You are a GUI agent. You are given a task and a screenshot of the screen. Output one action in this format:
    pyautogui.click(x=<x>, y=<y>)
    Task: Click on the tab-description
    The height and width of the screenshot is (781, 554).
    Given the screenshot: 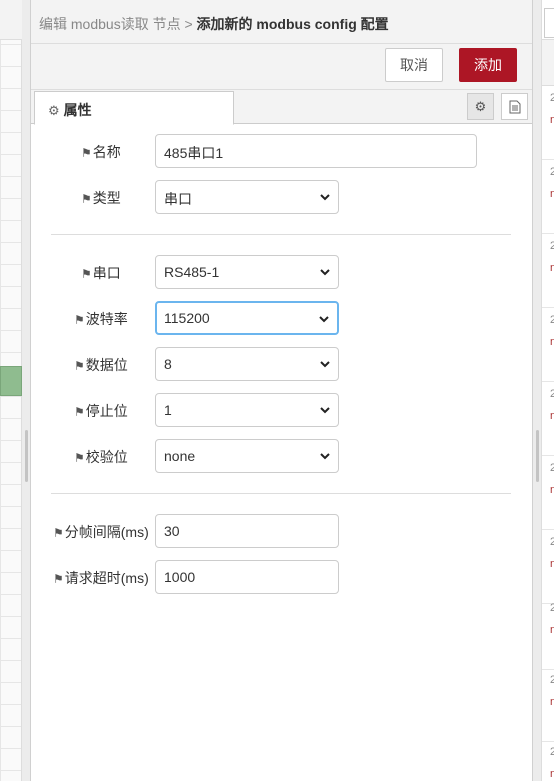 What is the action you would take?
    pyautogui.click(x=514, y=106)
    